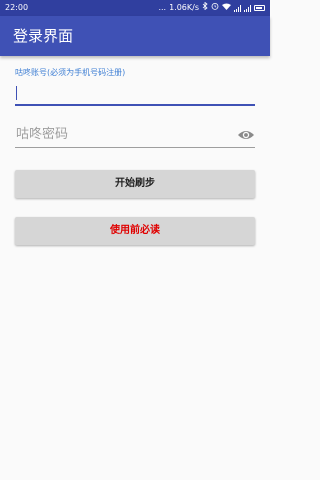 The image size is (320, 480). What do you see at coordinates (16, 93) in the screenshot?
I see `text-cursor` at bounding box center [16, 93].